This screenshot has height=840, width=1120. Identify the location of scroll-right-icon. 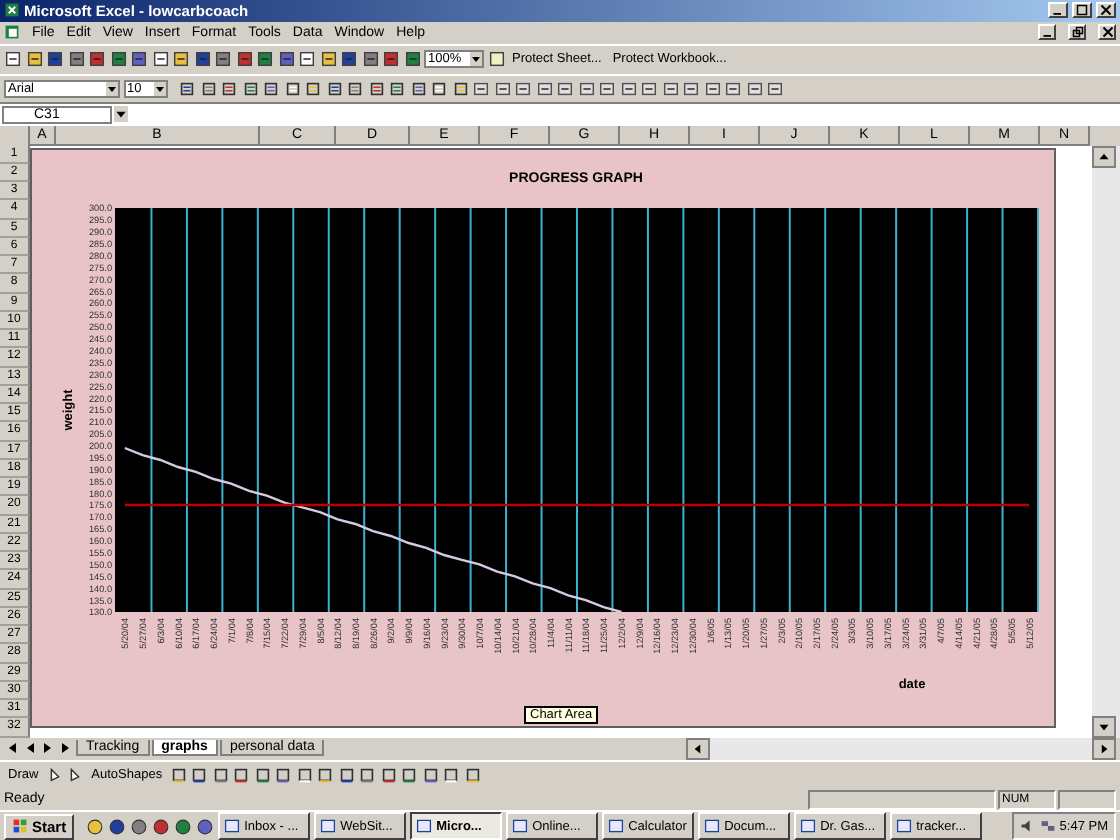
(1104, 748).